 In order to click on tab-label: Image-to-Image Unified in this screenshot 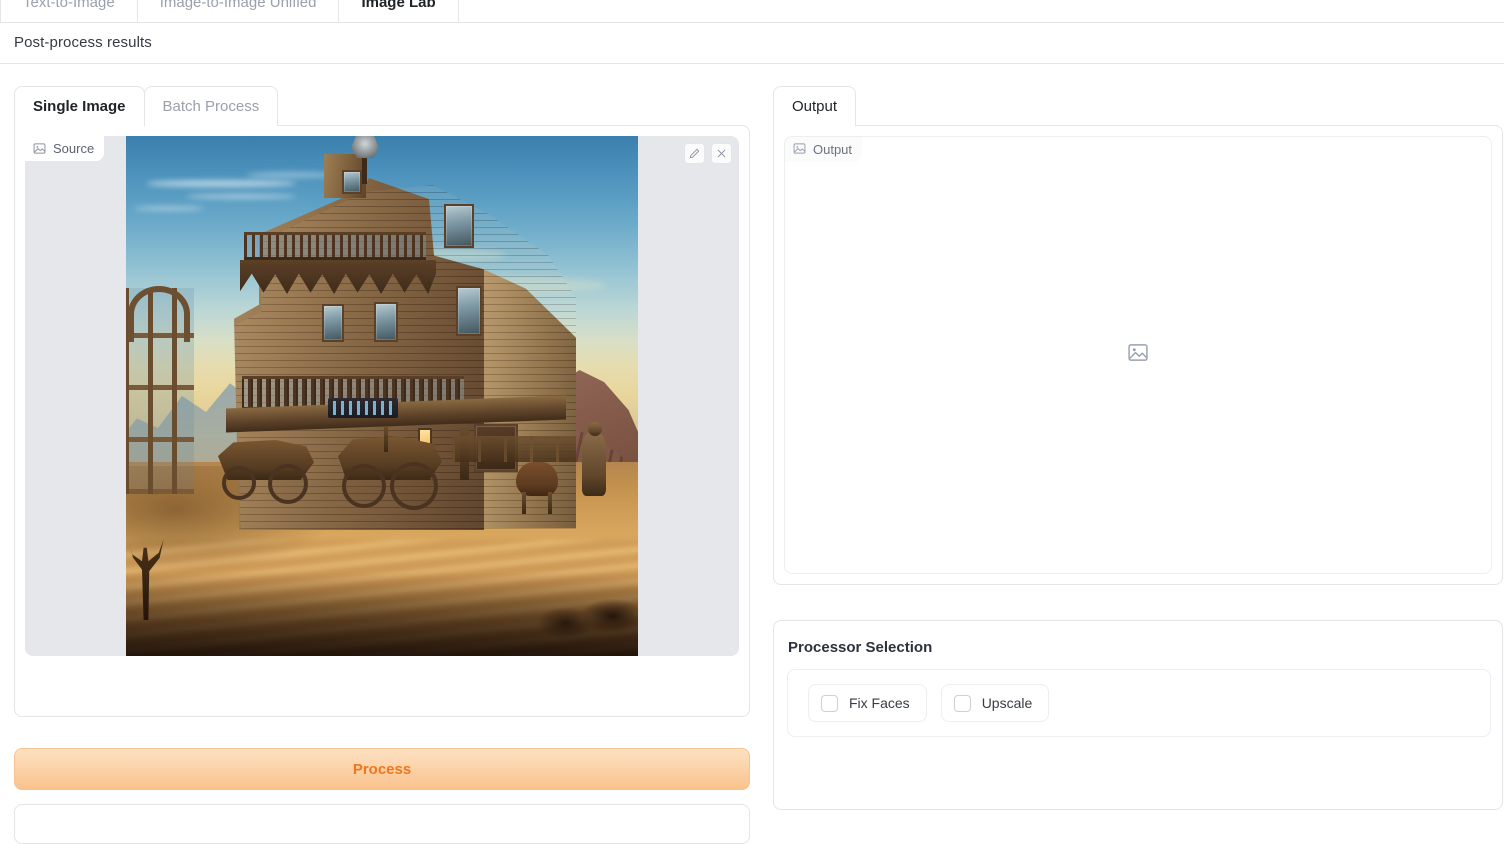, I will do `click(238, 5)`.